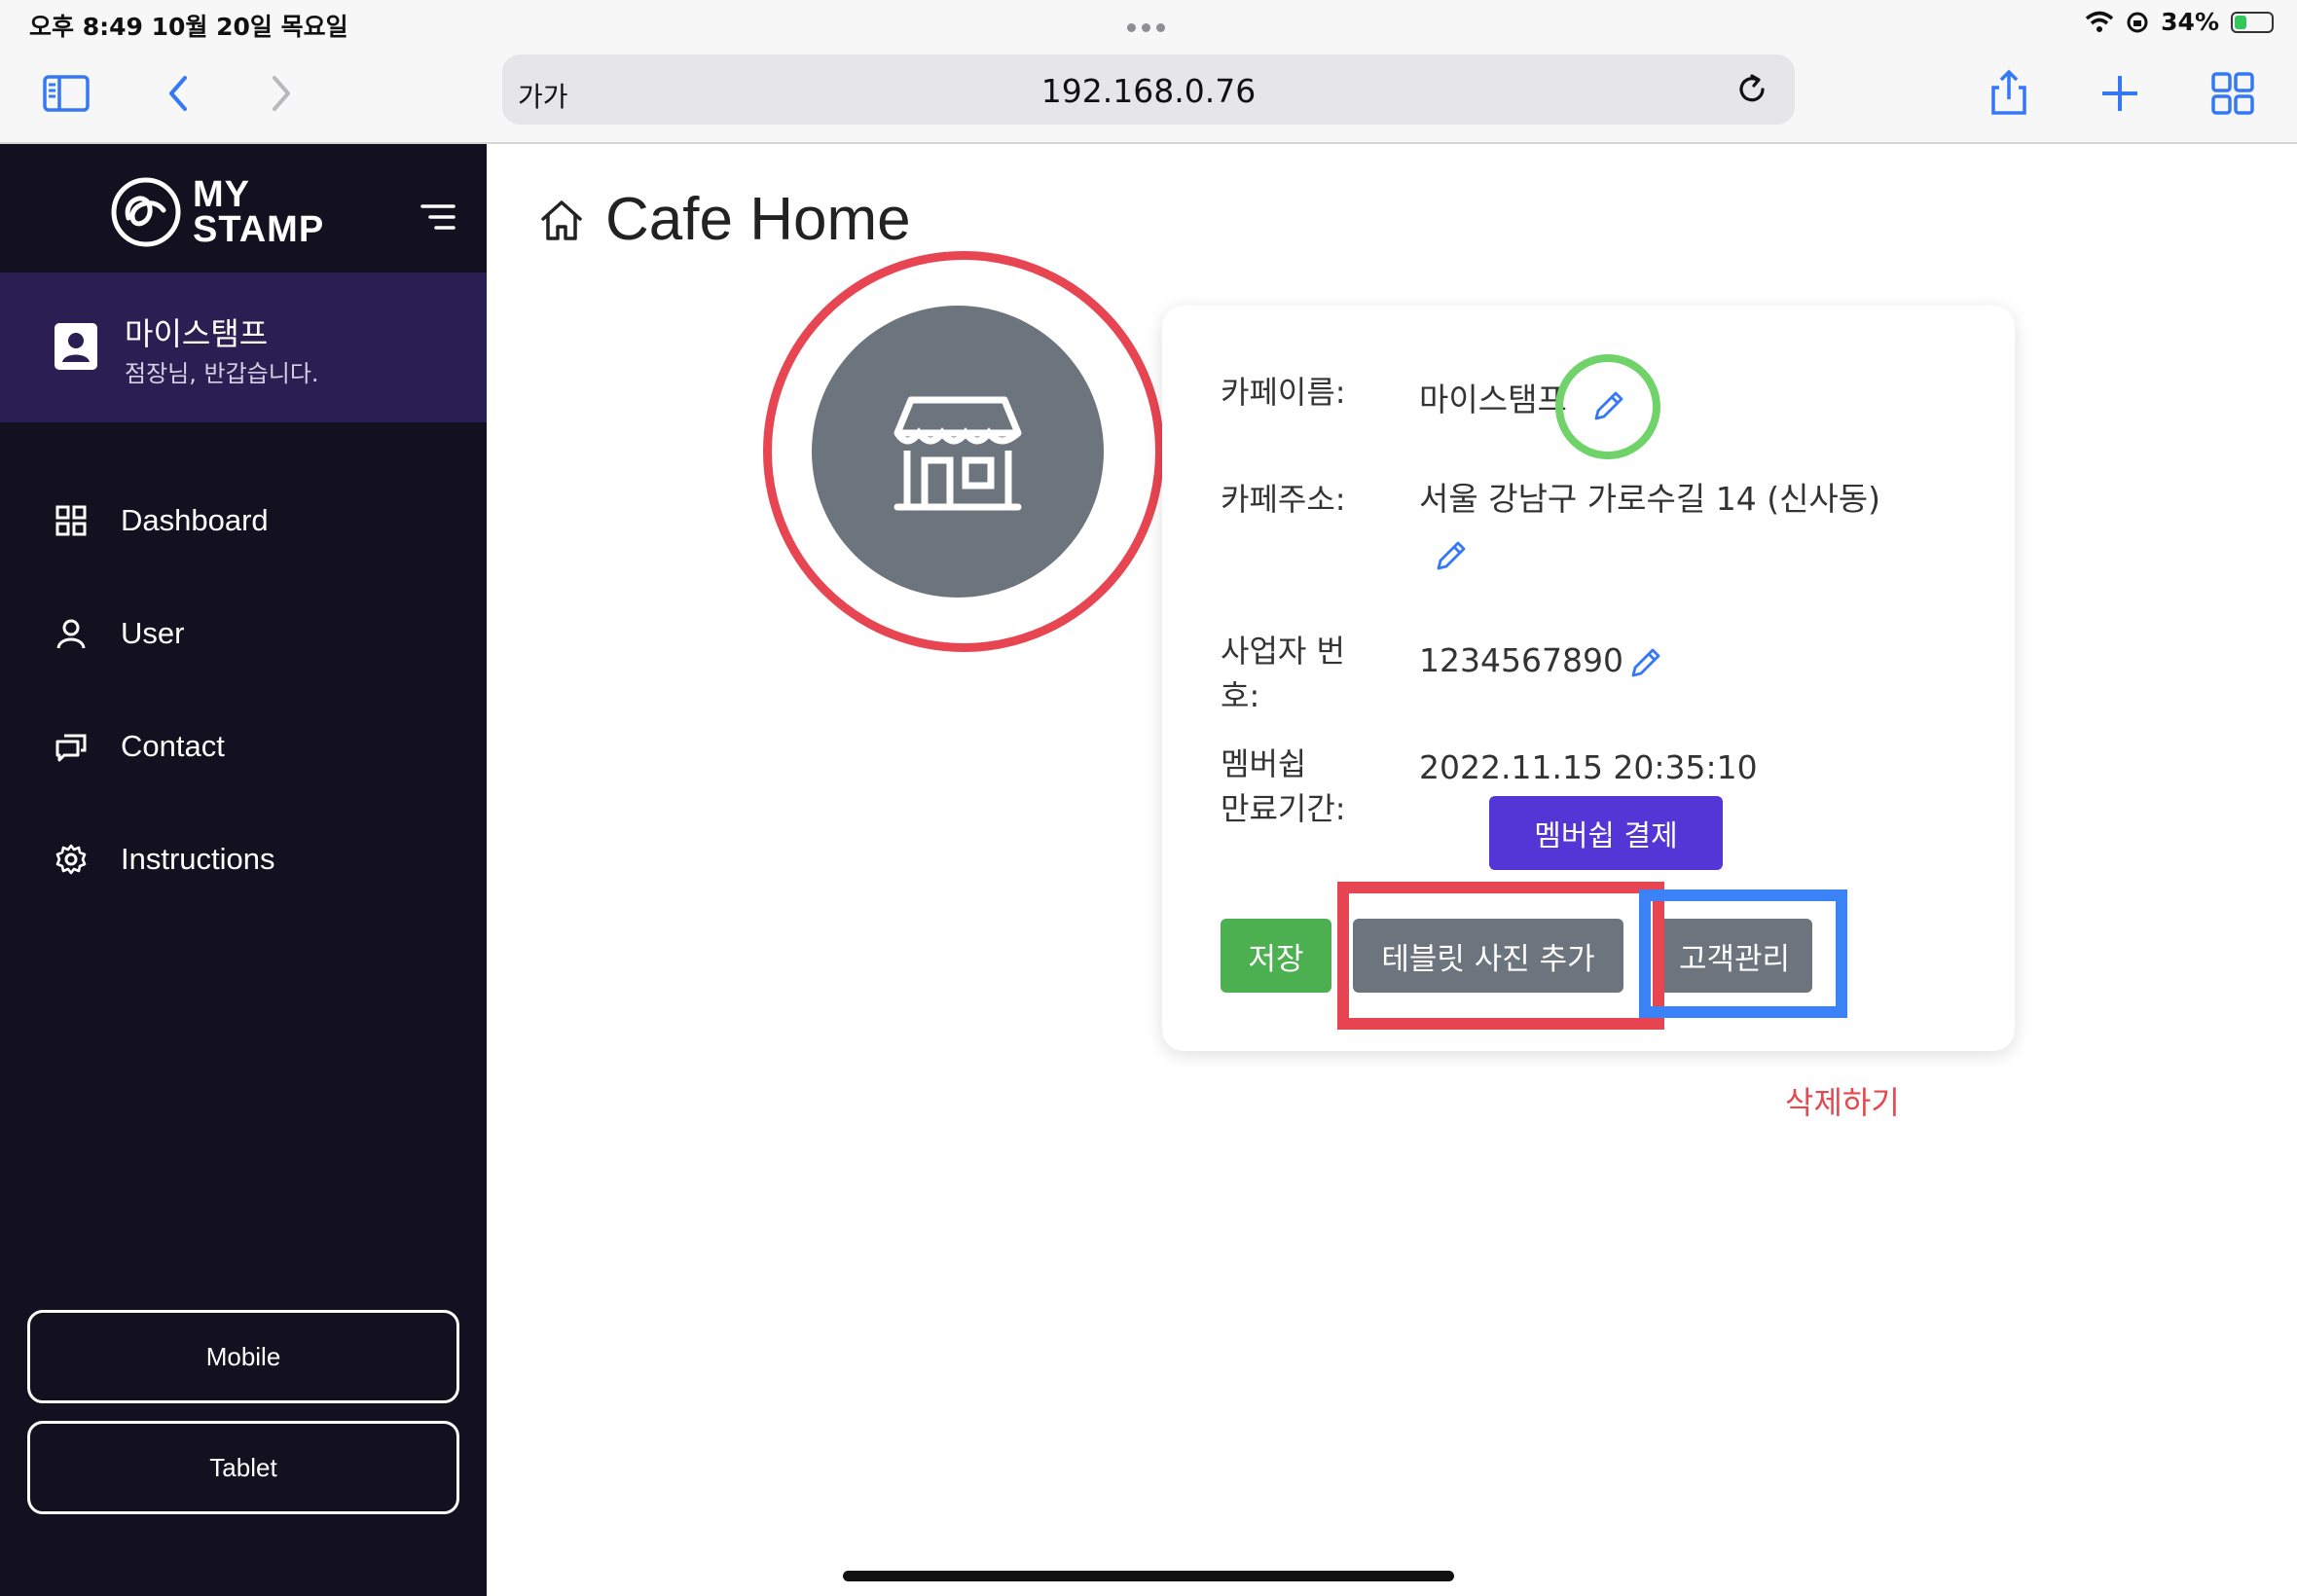 The width and height of the screenshot is (2297, 1596). I want to click on tablet-button: Tablet, so click(243, 1468).